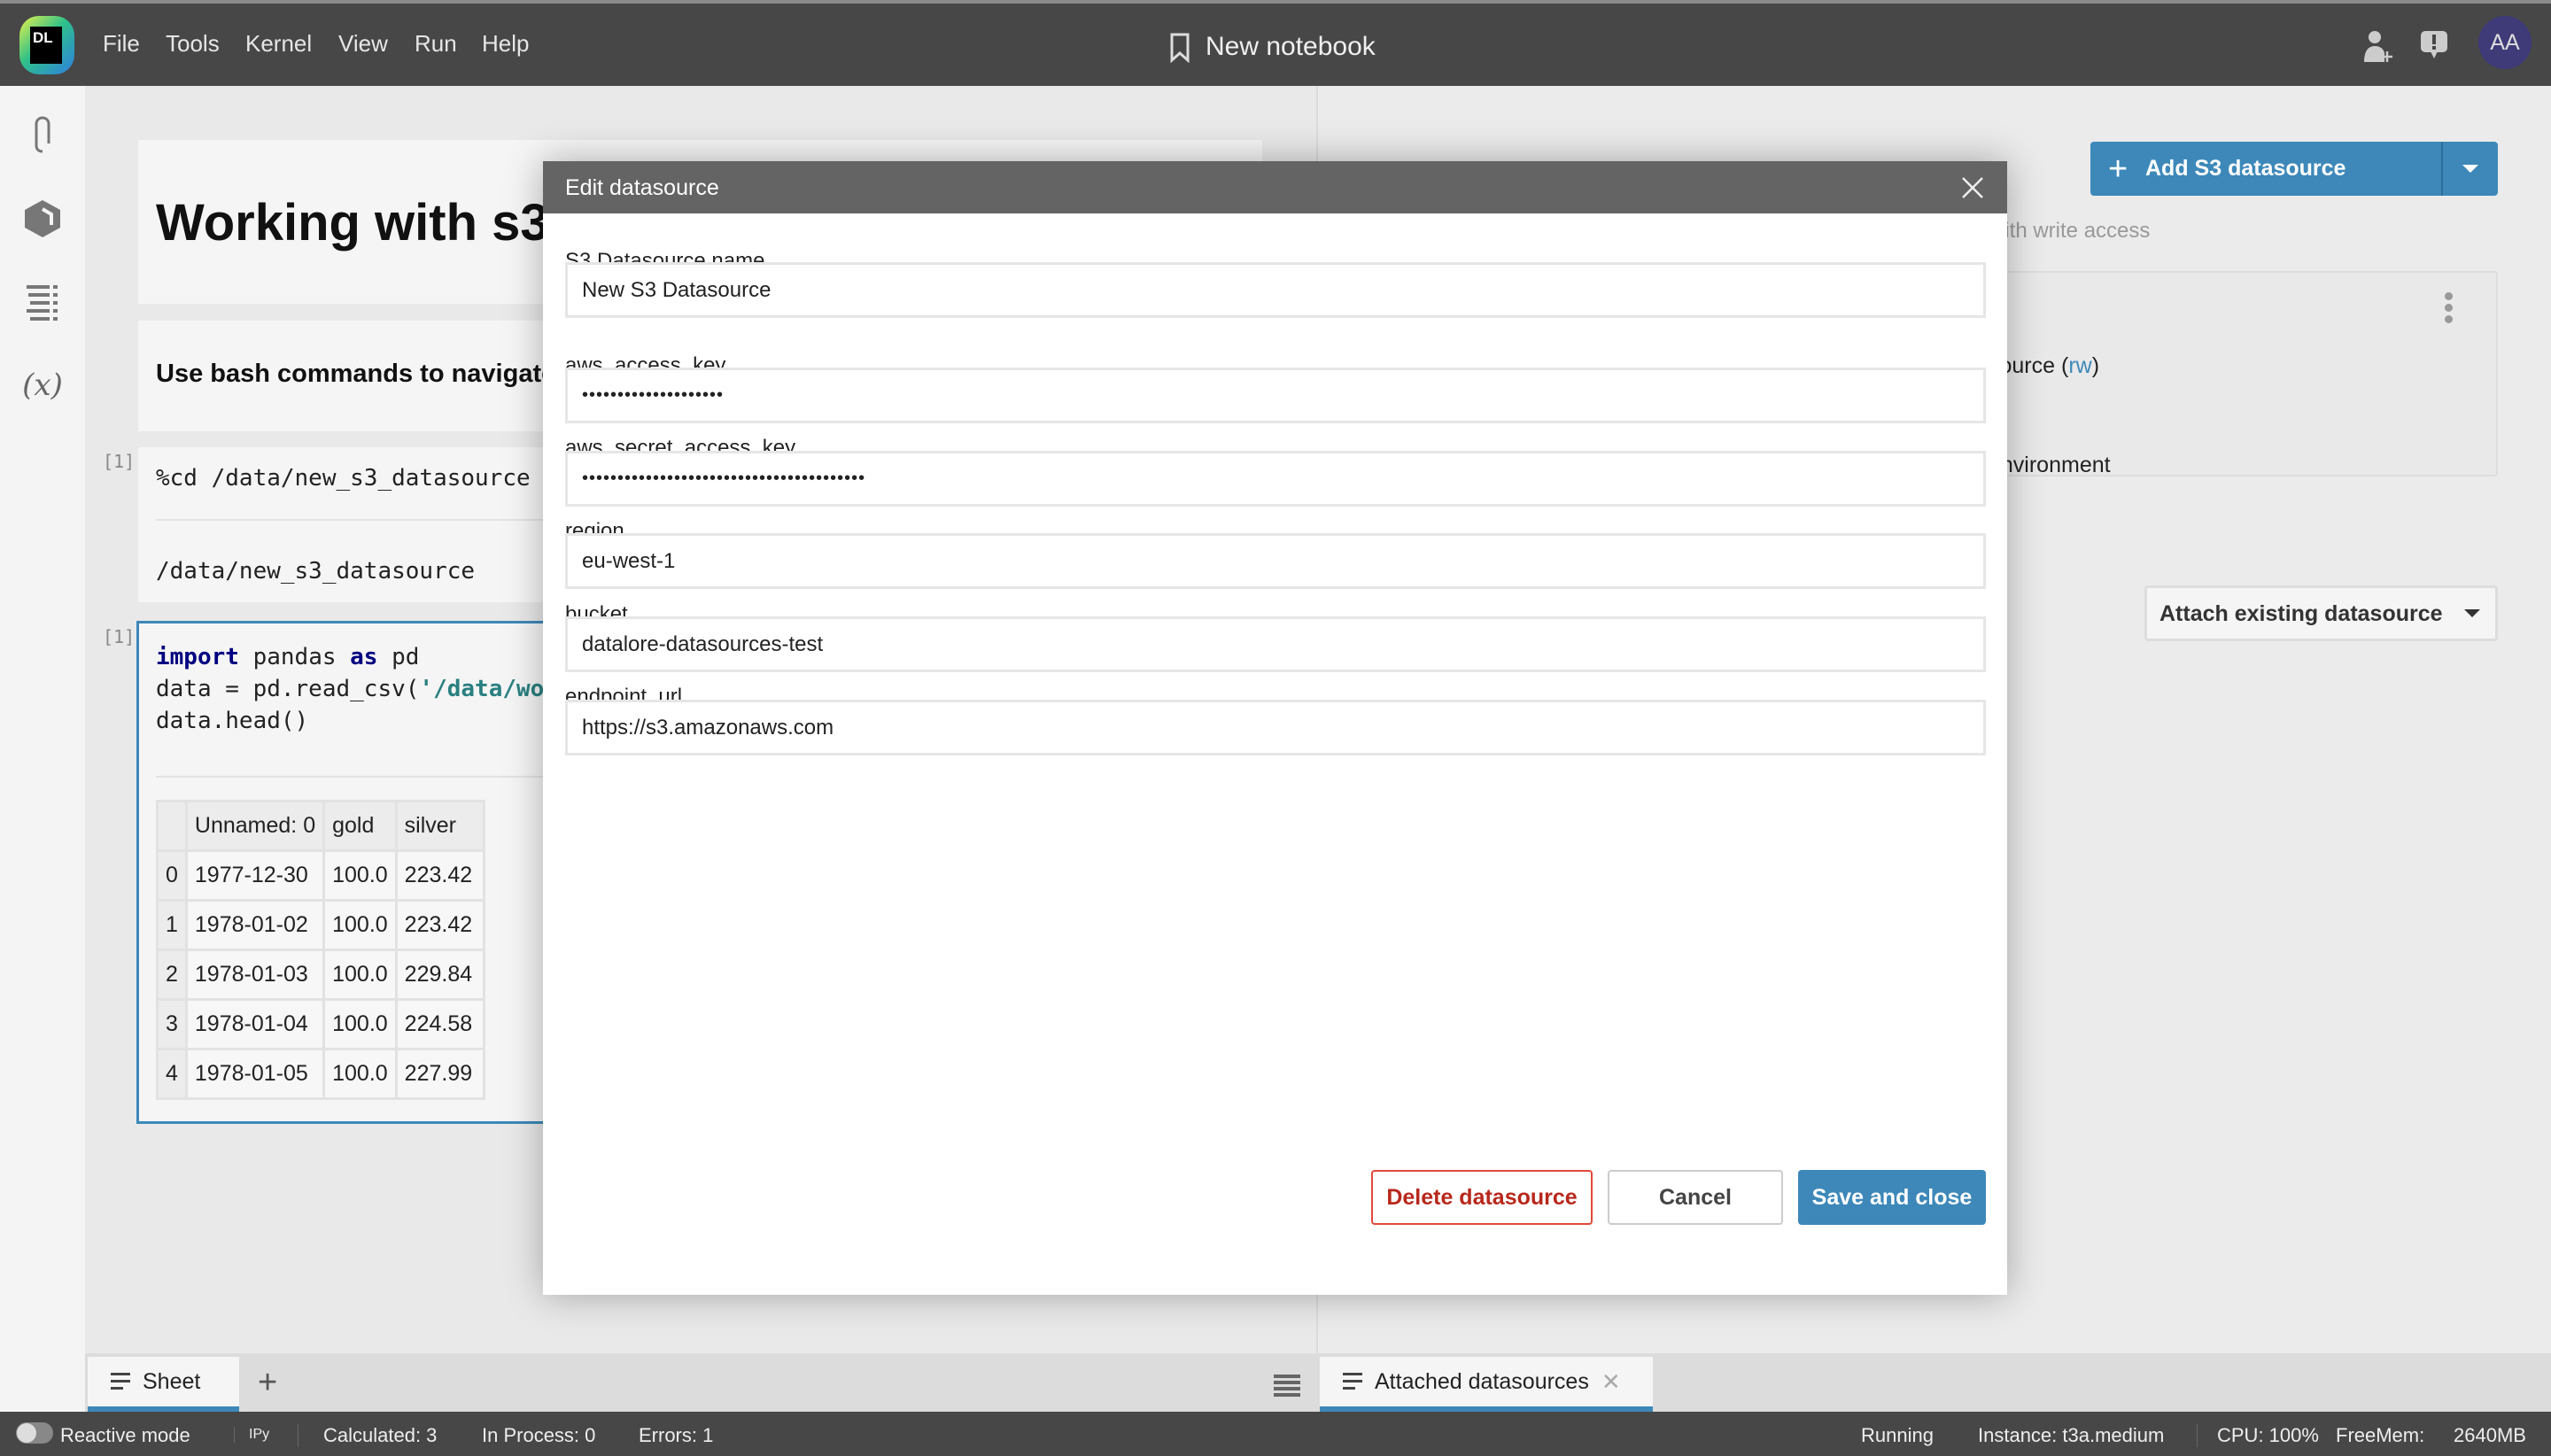 The image size is (2551, 1456). Describe the element at coordinates (1275, 187) in the screenshot. I see `dialog-title: Edit datasource` at that location.